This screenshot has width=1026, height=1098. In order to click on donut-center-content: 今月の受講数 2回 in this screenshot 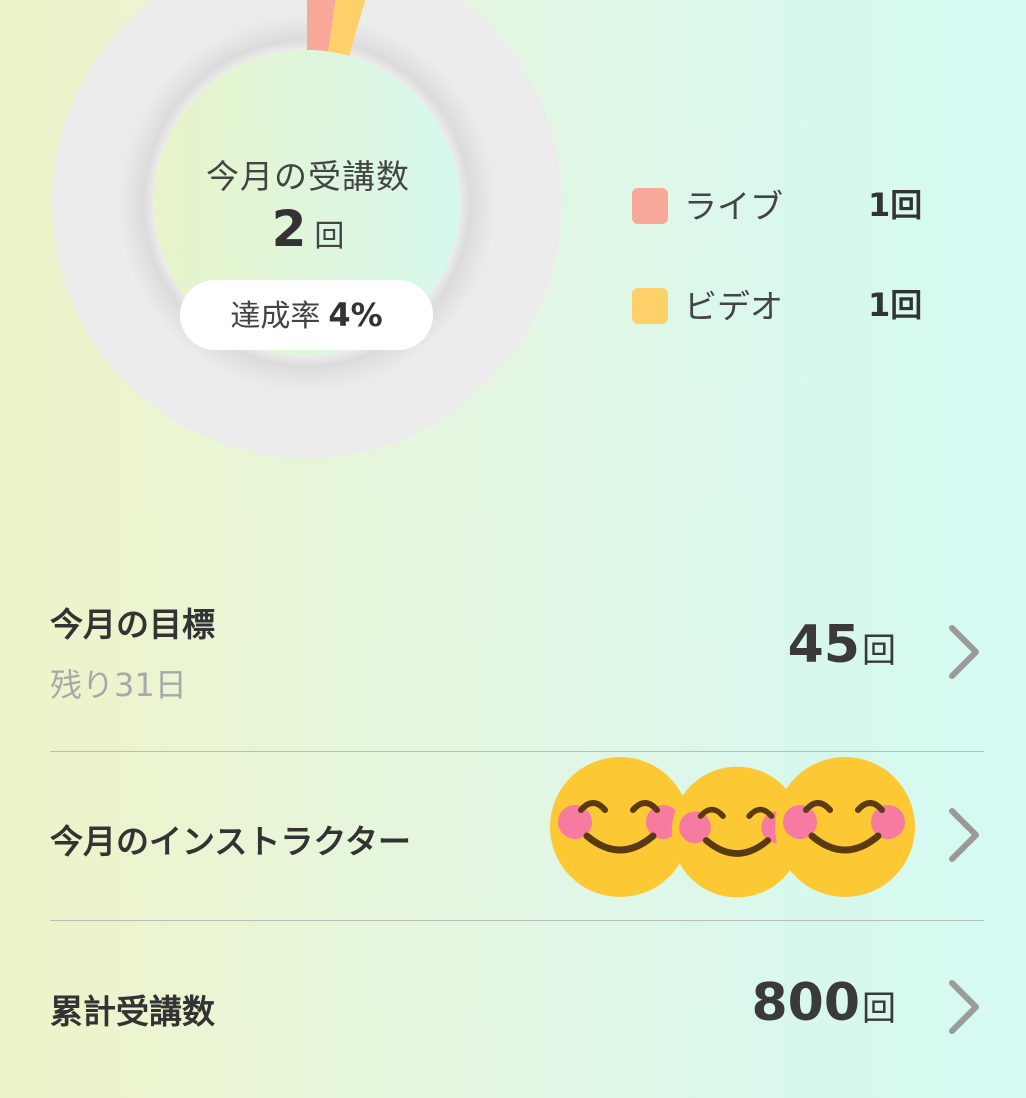, I will do `click(308, 204)`.